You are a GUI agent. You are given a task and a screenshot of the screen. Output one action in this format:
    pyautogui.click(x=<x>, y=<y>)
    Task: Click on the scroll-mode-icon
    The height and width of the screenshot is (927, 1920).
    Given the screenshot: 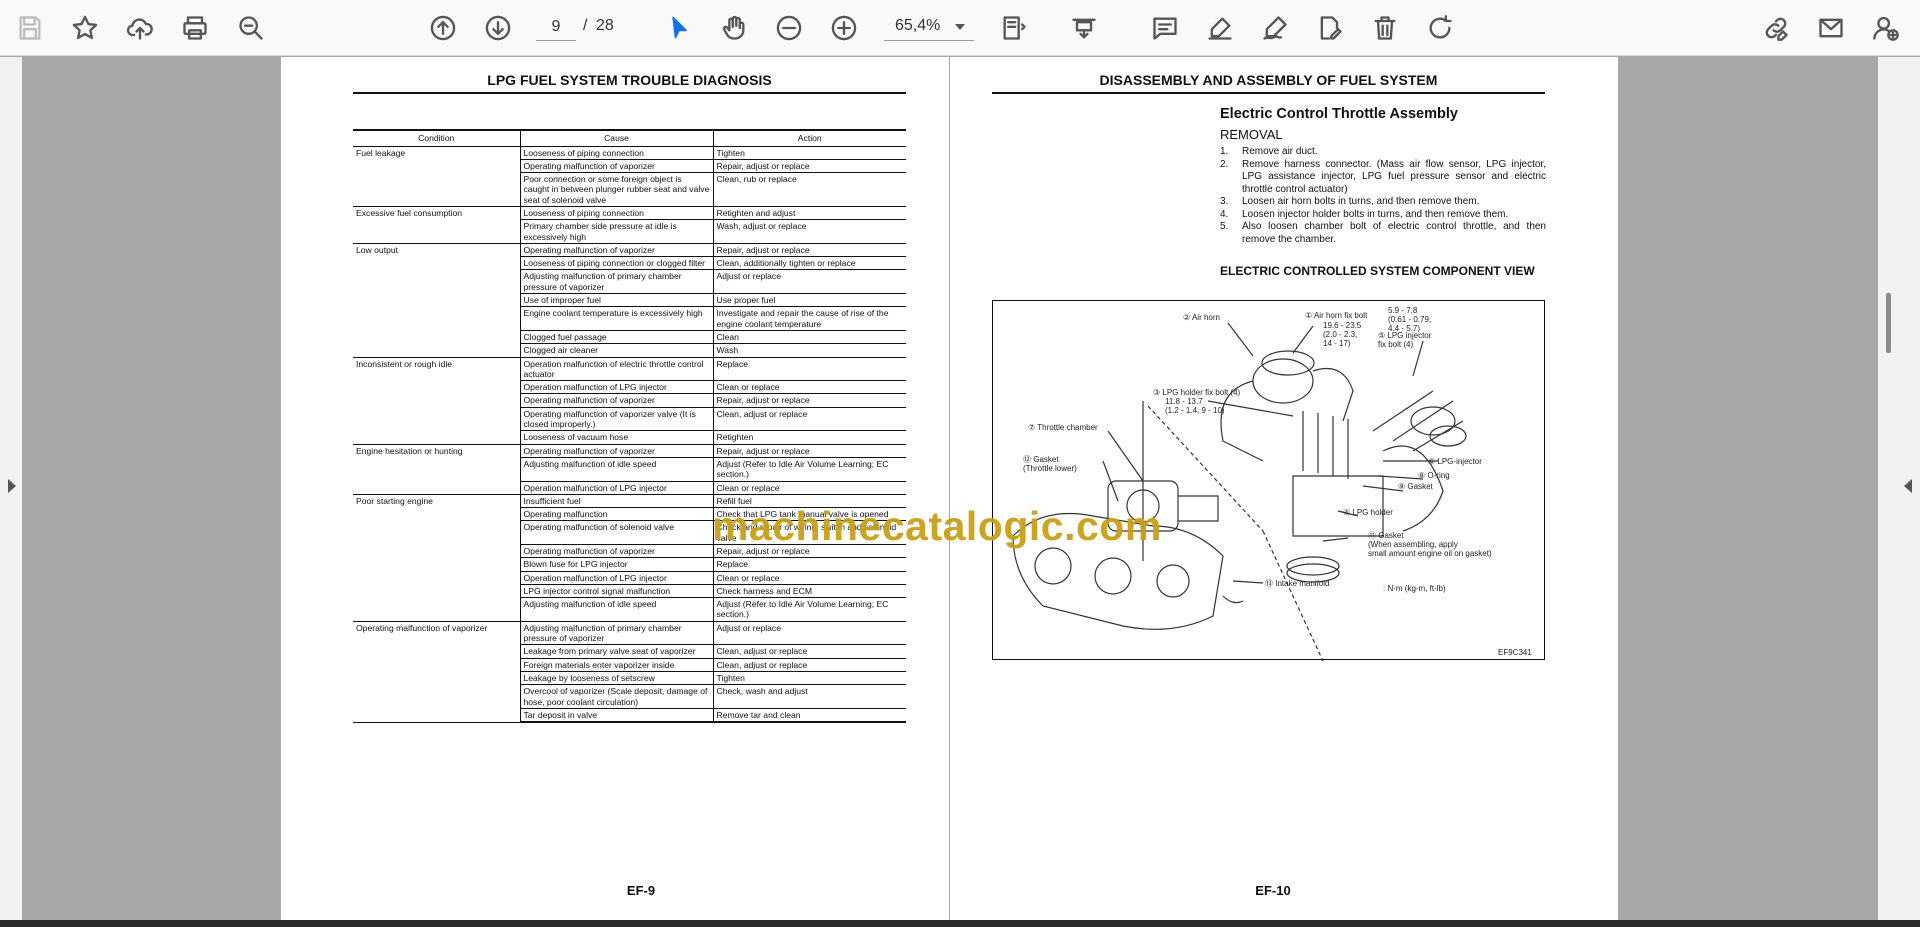 What is the action you would take?
    pyautogui.click(x=1084, y=28)
    